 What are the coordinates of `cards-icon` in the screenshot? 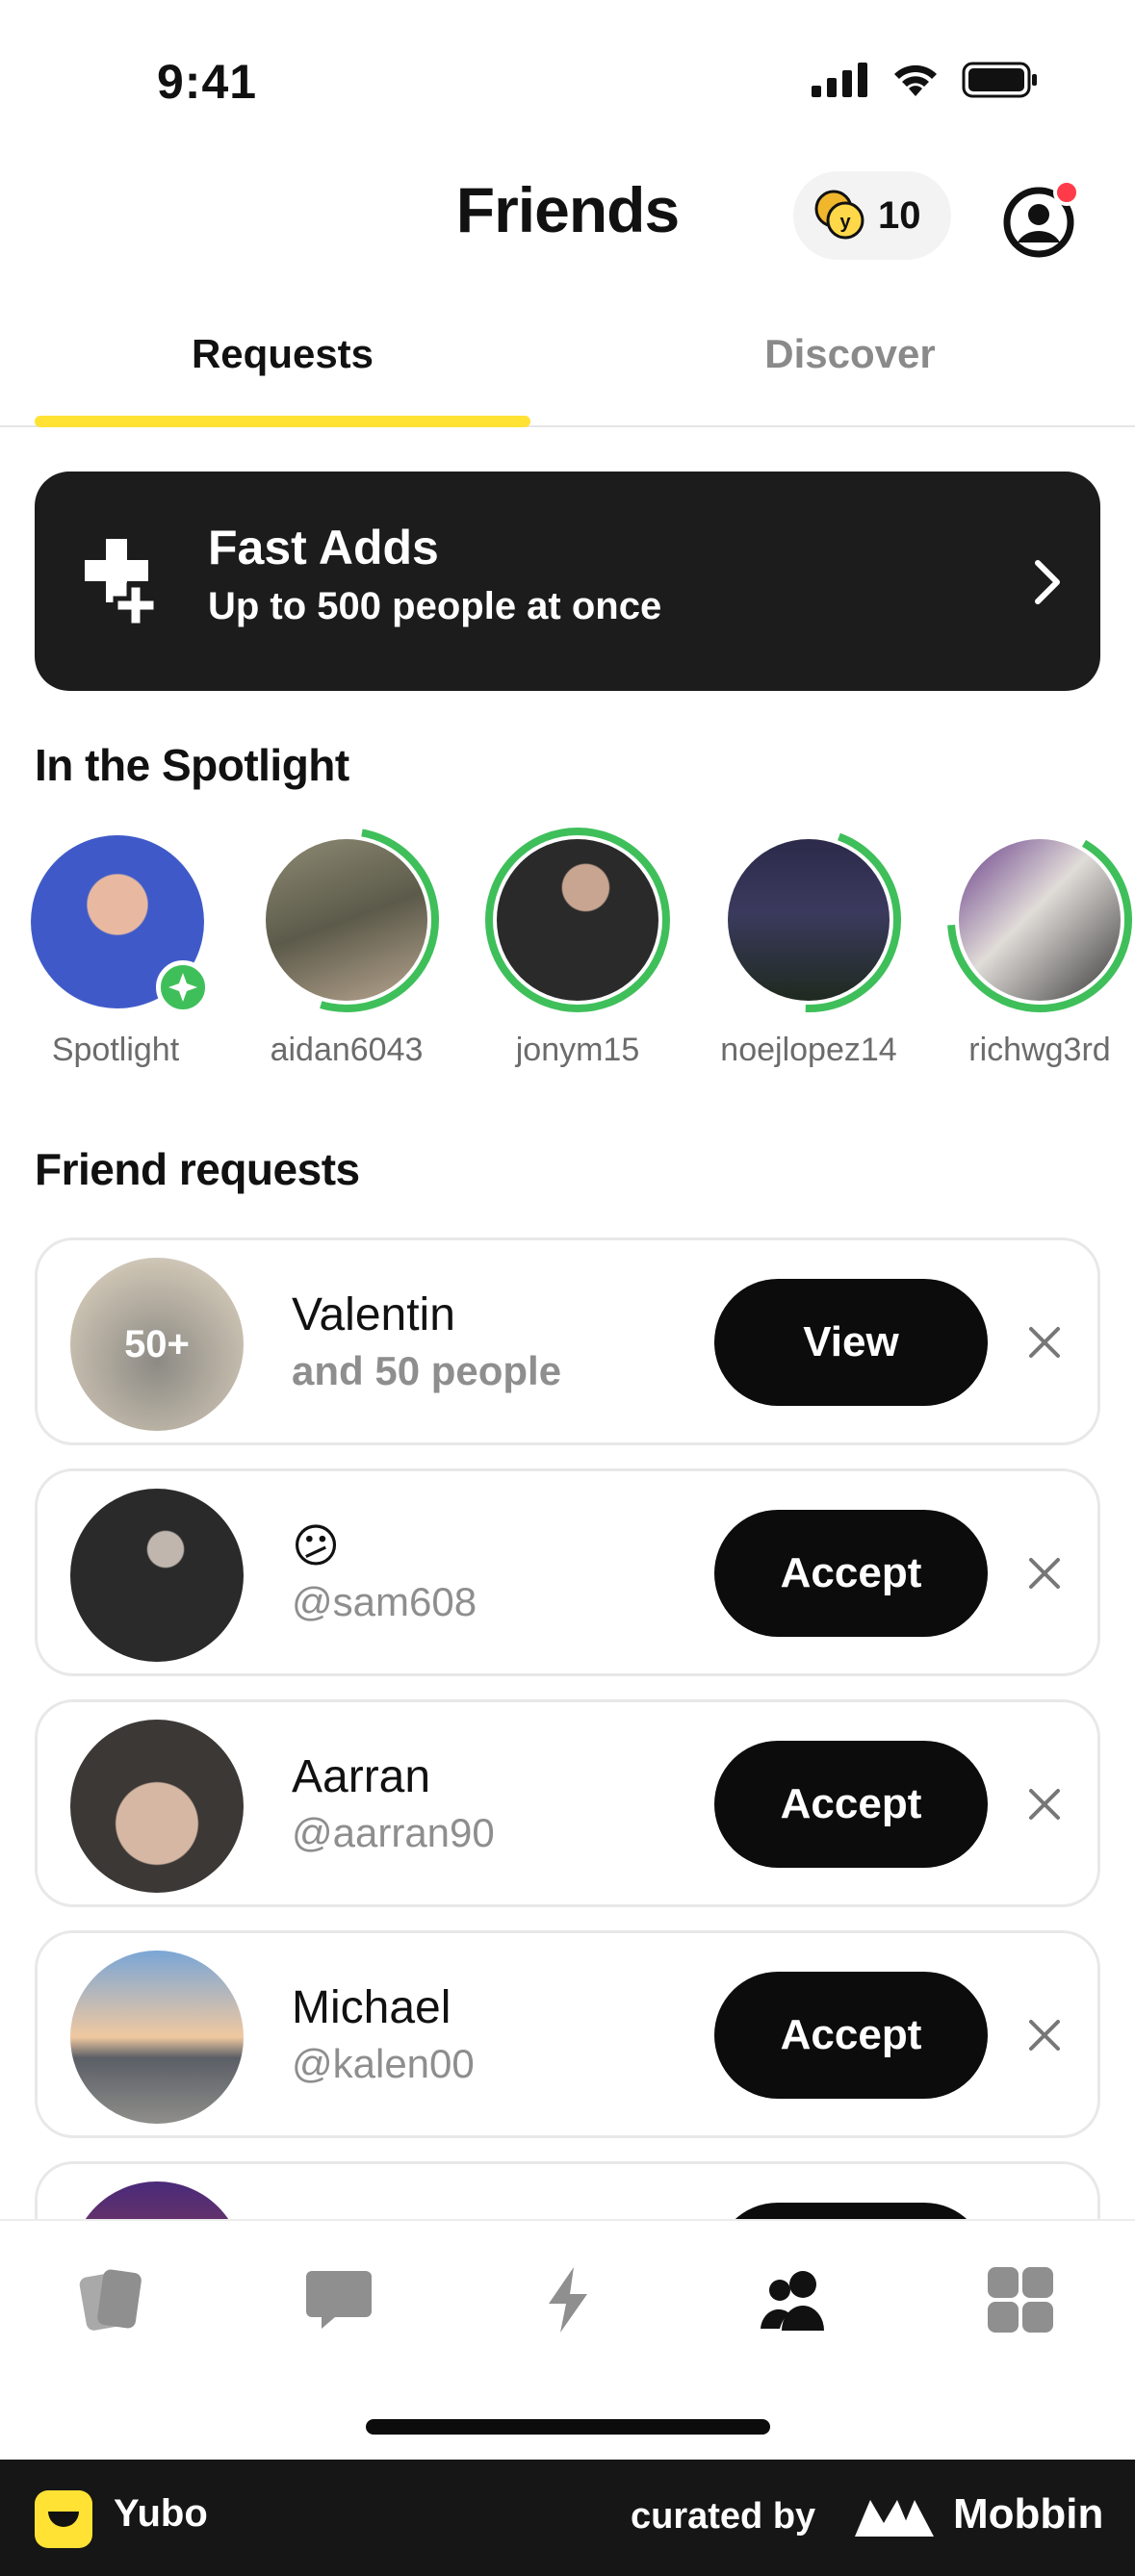 It's located at (113, 2299).